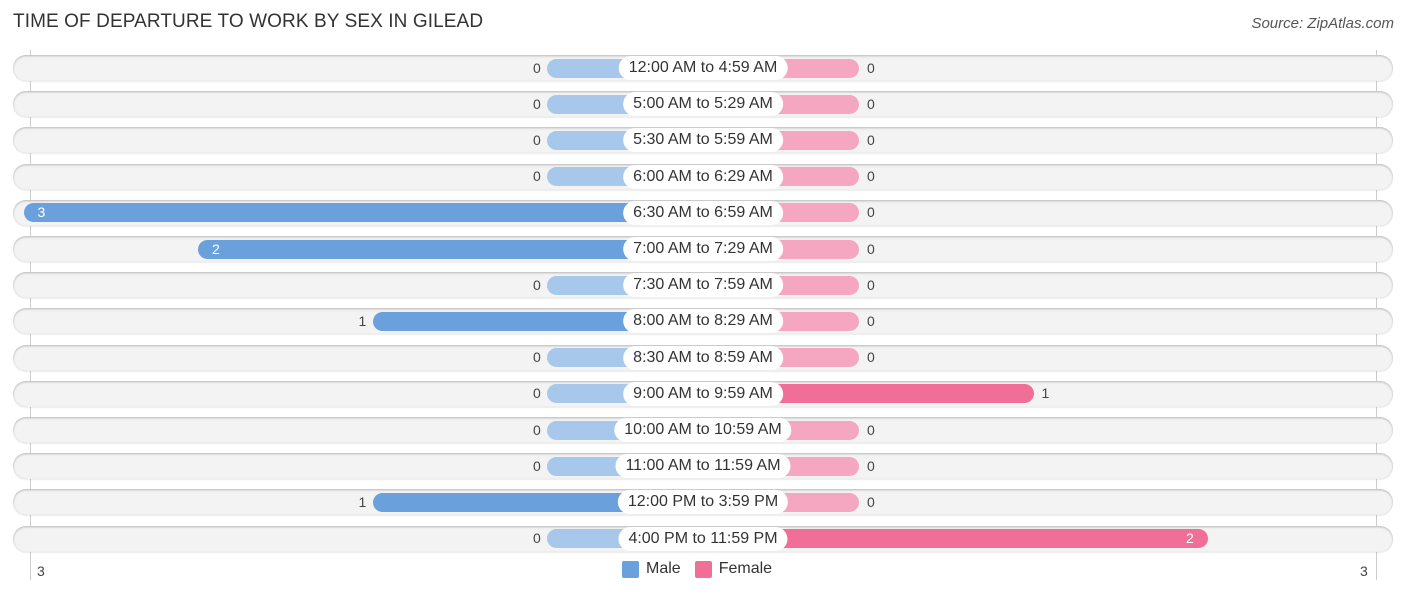  I want to click on legend-swatch-female, so click(703, 569).